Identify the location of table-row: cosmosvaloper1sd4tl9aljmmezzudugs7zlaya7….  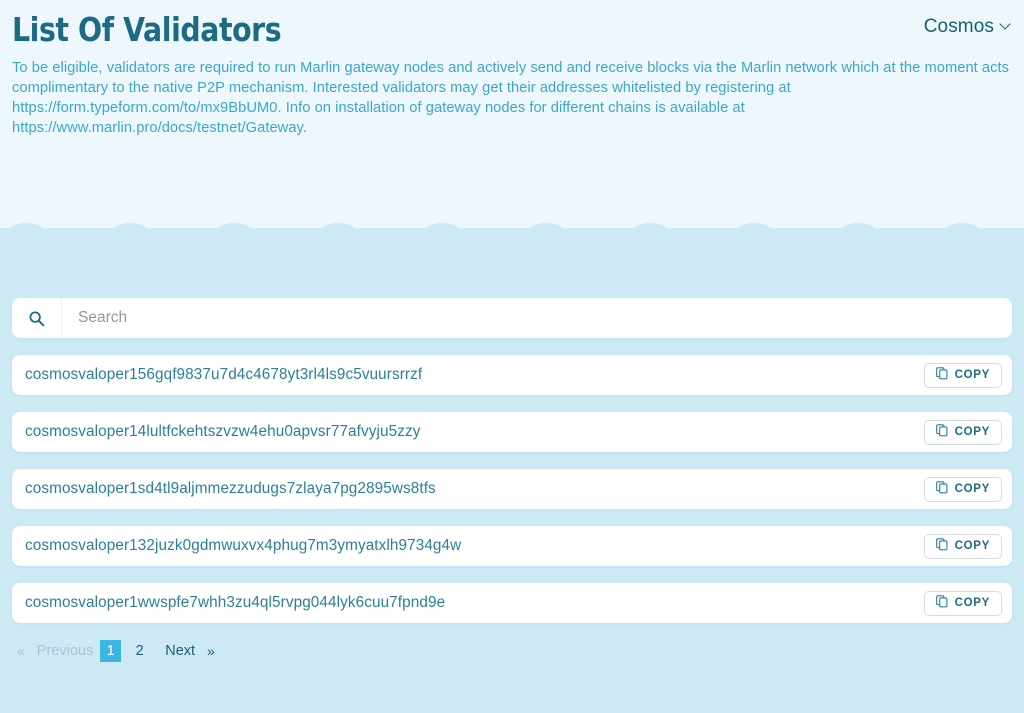
(512, 489).